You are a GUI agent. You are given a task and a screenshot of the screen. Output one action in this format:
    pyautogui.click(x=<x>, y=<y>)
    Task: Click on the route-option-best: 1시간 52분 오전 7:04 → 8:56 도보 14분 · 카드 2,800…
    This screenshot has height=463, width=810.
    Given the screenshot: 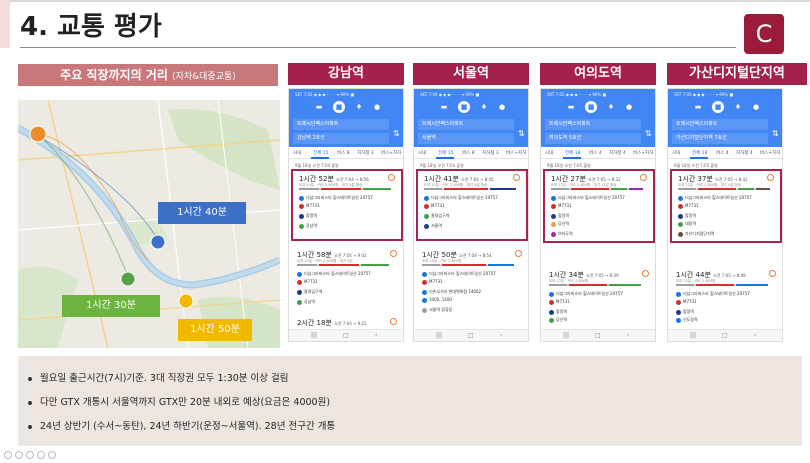 What is the action you would take?
    pyautogui.click(x=347, y=205)
    